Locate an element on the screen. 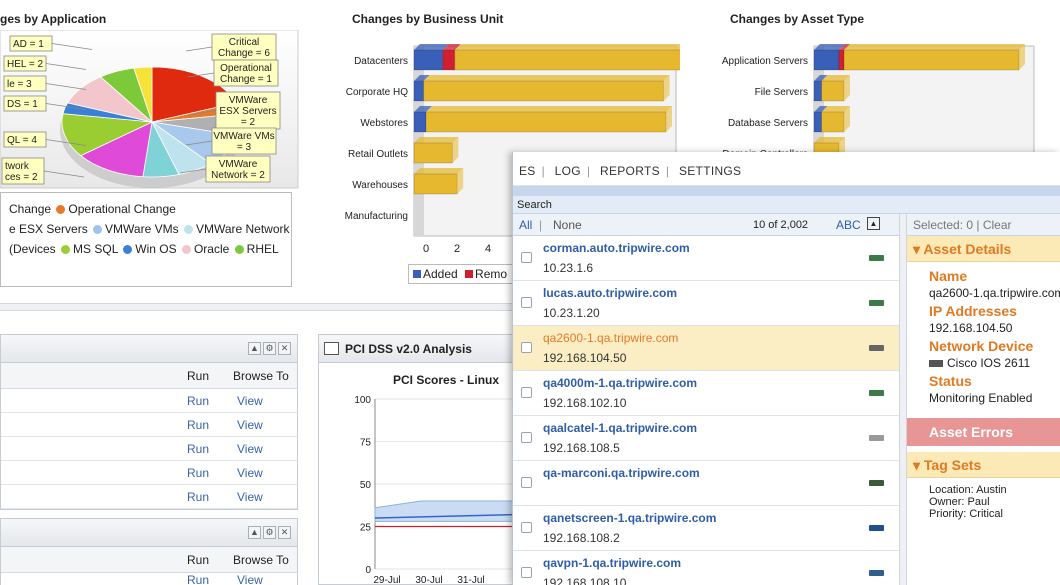 Image resolution: width=1060 pixels, height=585 pixels. asset-details-title: Asset Details is located at coordinates (967, 249).